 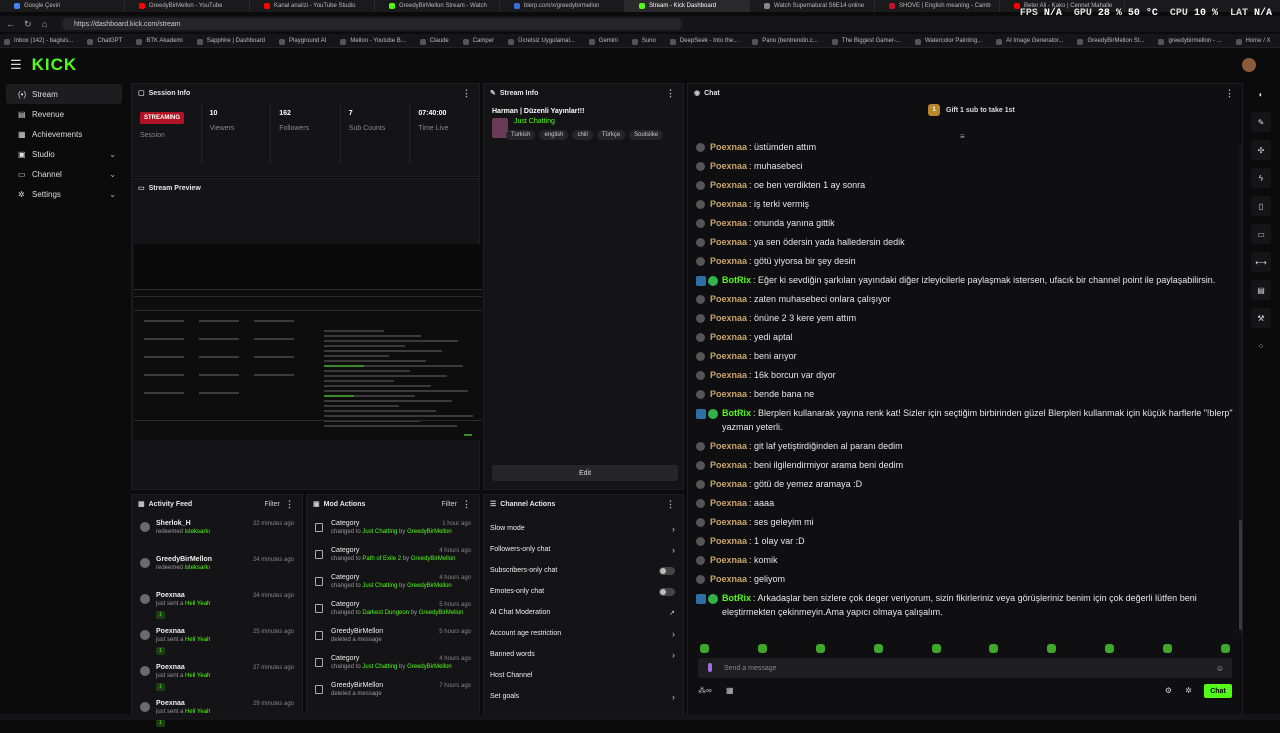 What do you see at coordinates (1188, 690) in the screenshot?
I see `gear-icon: ✲` at bounding box center [1188, 690].